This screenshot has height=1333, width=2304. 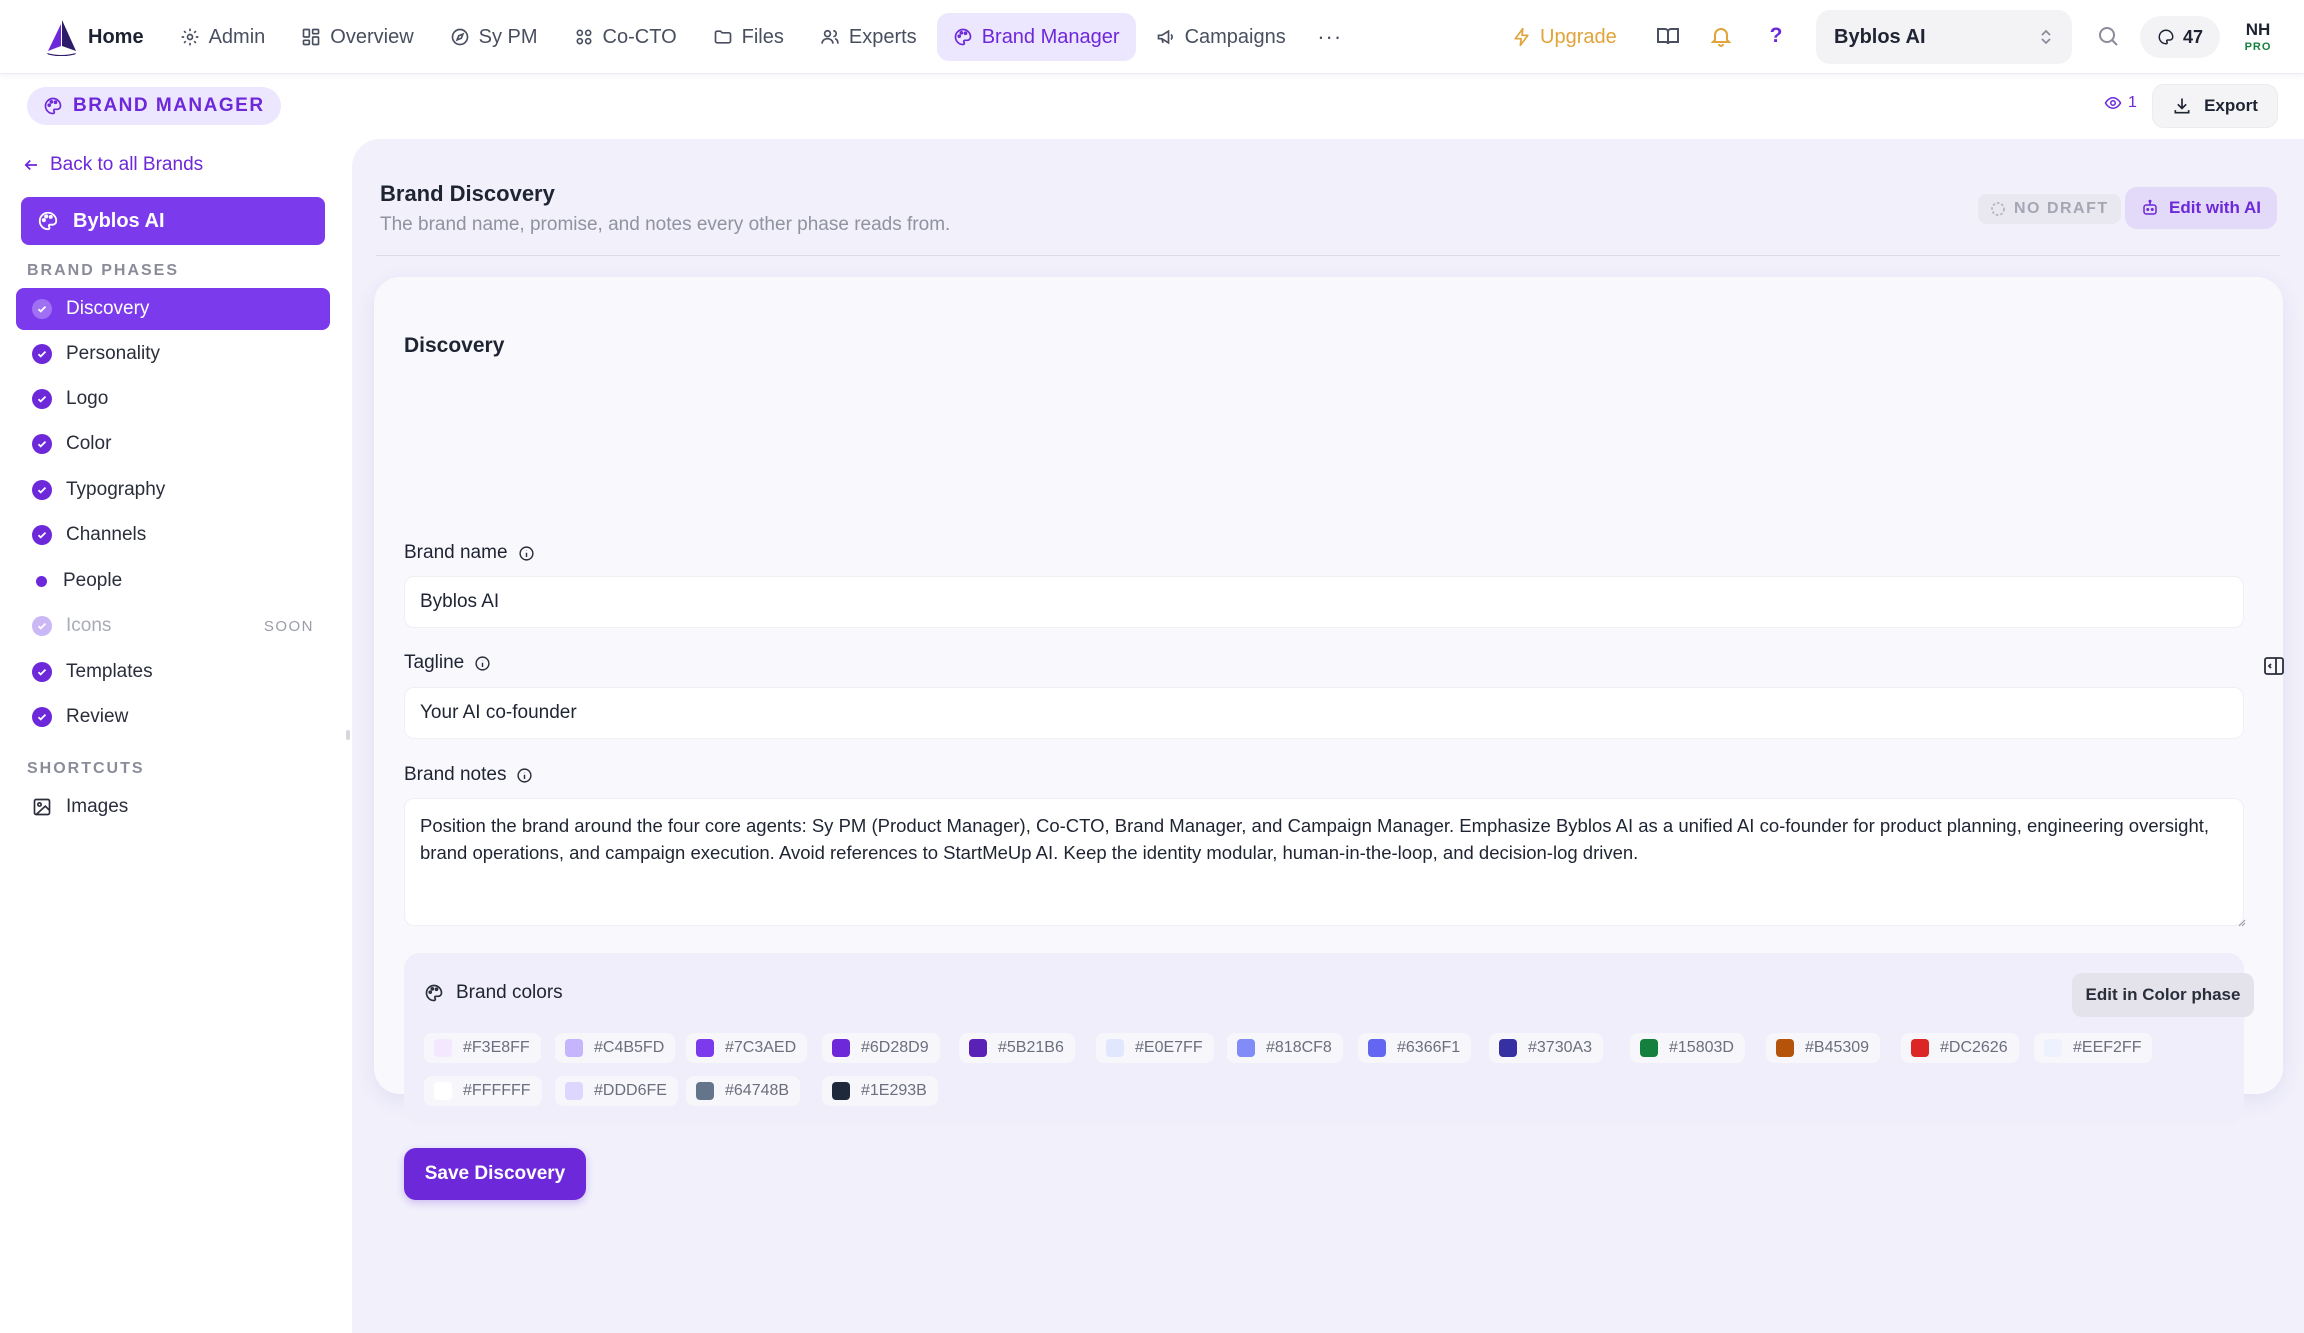 What do you see at coordinates (31, 165) in the screenshot?
I see `arrow-left-icon` at bounding box center [31, 165].